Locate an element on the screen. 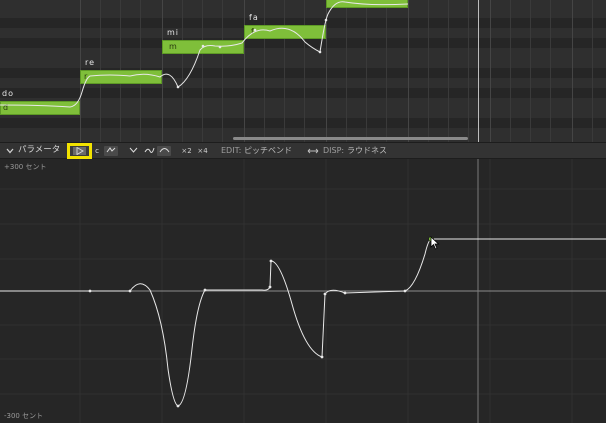  tool-button-down is located at coordinates (133, 151).